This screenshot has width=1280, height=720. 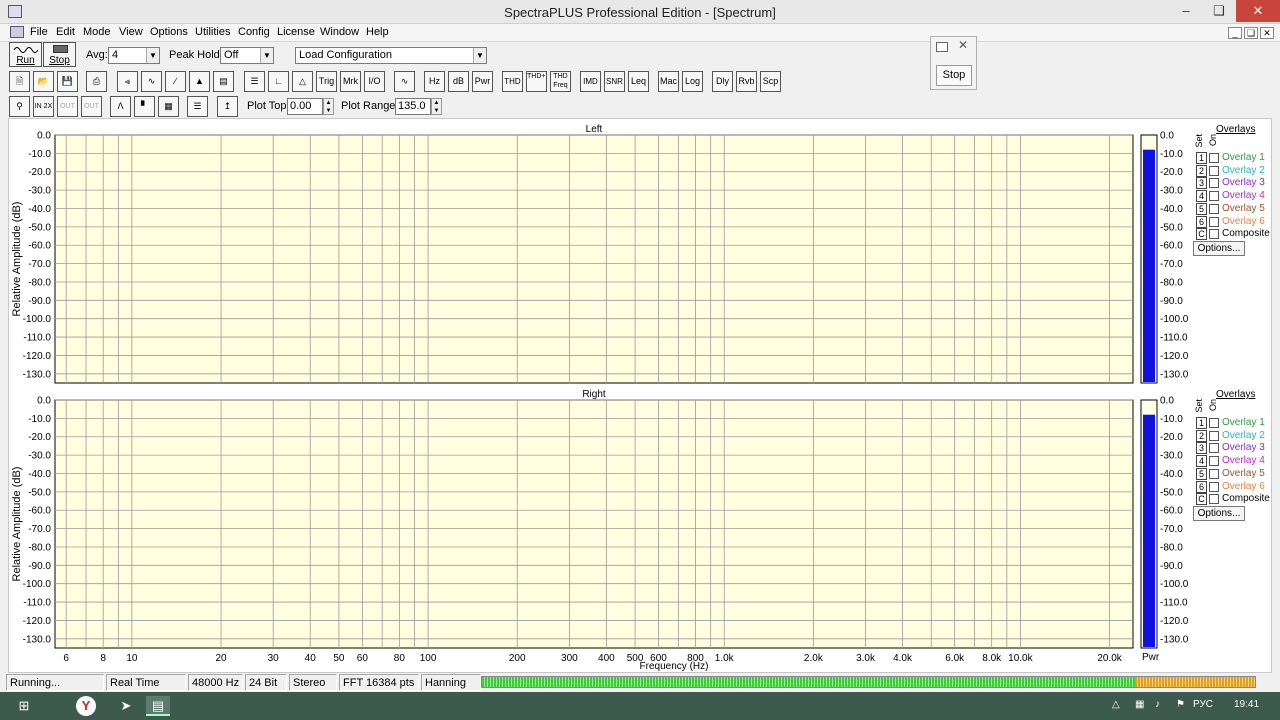 I want to click on meter-tick-label: -120.0, so click(x=1174, y=621).